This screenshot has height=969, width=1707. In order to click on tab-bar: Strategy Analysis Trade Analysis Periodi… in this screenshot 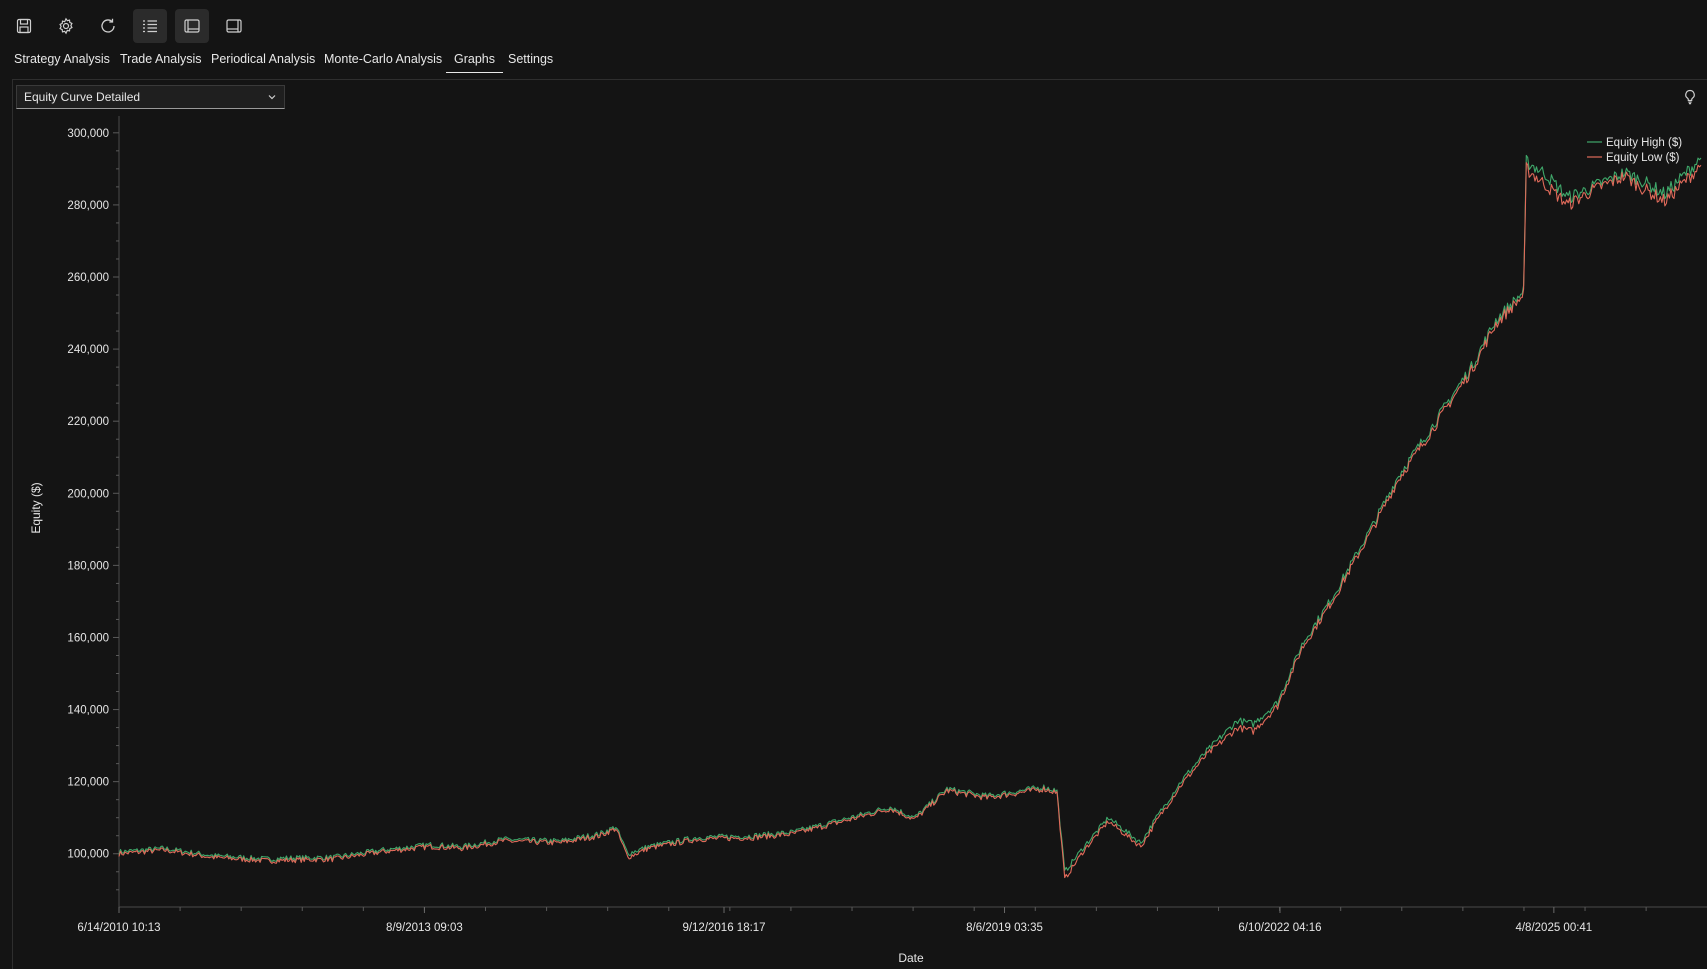, I will do `click(853, 63)`.